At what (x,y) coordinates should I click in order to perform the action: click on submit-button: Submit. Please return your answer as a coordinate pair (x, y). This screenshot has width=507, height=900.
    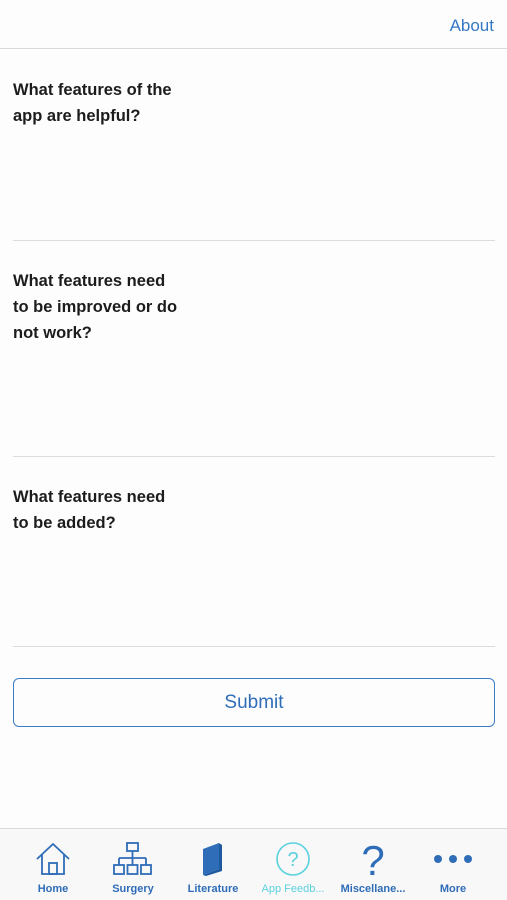
    Looking at the image, I should click on (254, 702).